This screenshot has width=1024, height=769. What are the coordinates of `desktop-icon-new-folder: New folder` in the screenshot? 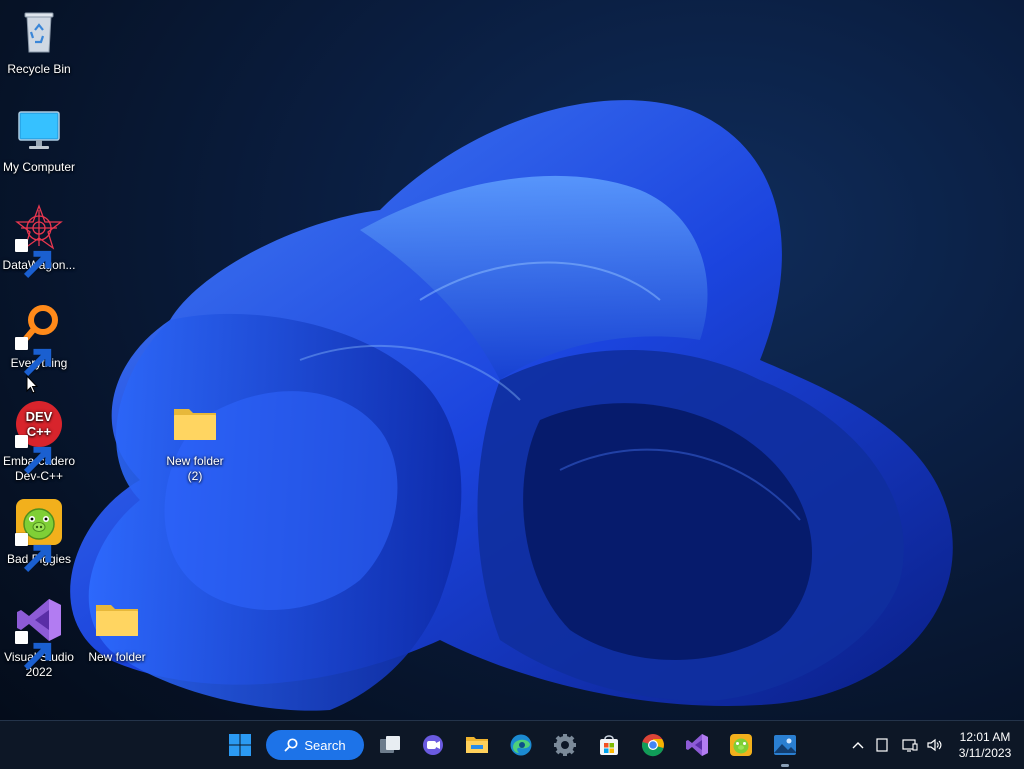 It's located at (117, 630).